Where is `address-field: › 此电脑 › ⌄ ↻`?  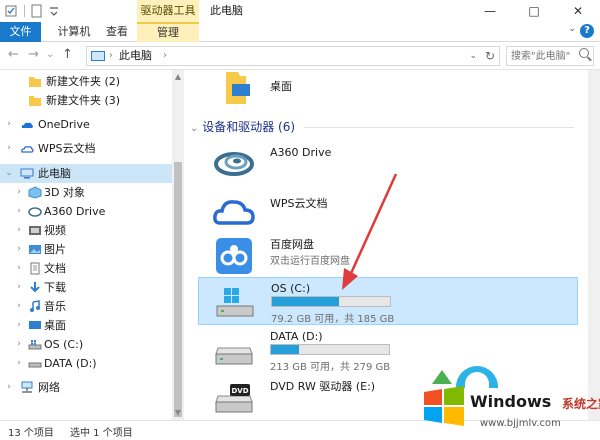 address-field: › 此电脑 › ⌄ ↻ is located at coordinates (293, 56).